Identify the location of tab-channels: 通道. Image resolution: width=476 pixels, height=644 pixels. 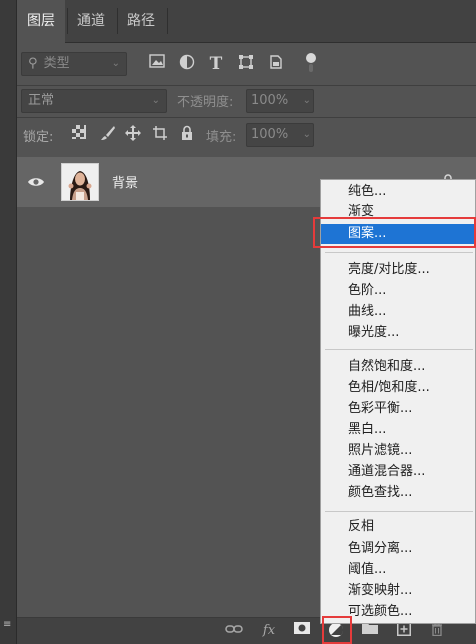
(91, 21).